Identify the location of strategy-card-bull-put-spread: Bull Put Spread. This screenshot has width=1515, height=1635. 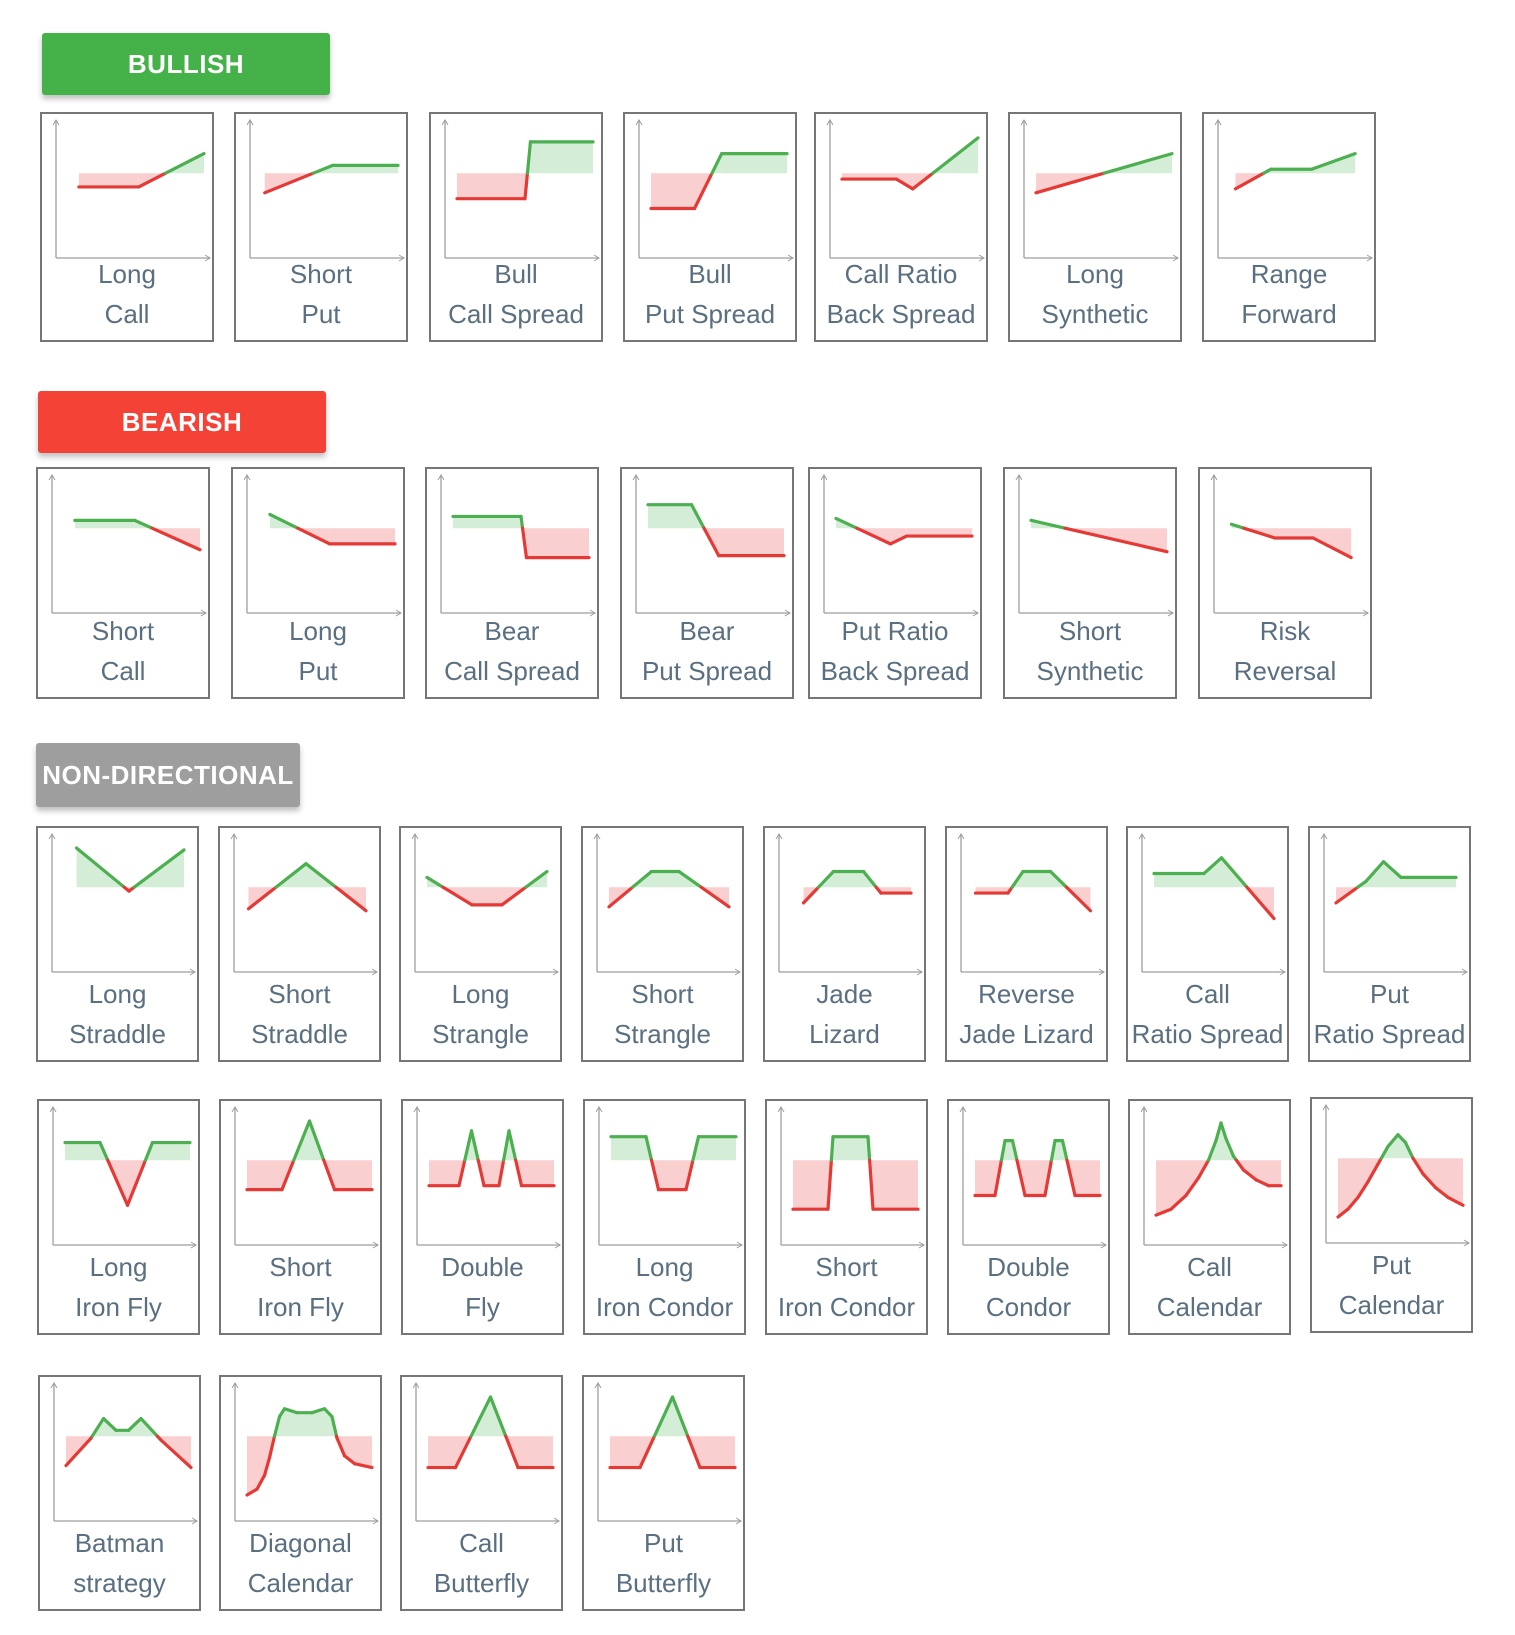
(710, 227).